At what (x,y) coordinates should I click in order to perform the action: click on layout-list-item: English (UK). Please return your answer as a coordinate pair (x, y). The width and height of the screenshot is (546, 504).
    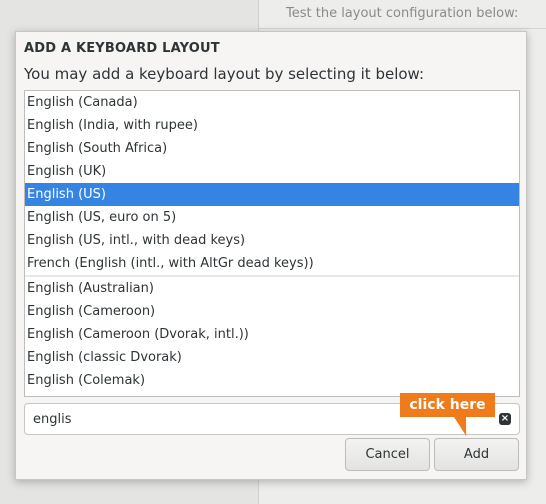
    Looking at the image, I should click on (272, 171).